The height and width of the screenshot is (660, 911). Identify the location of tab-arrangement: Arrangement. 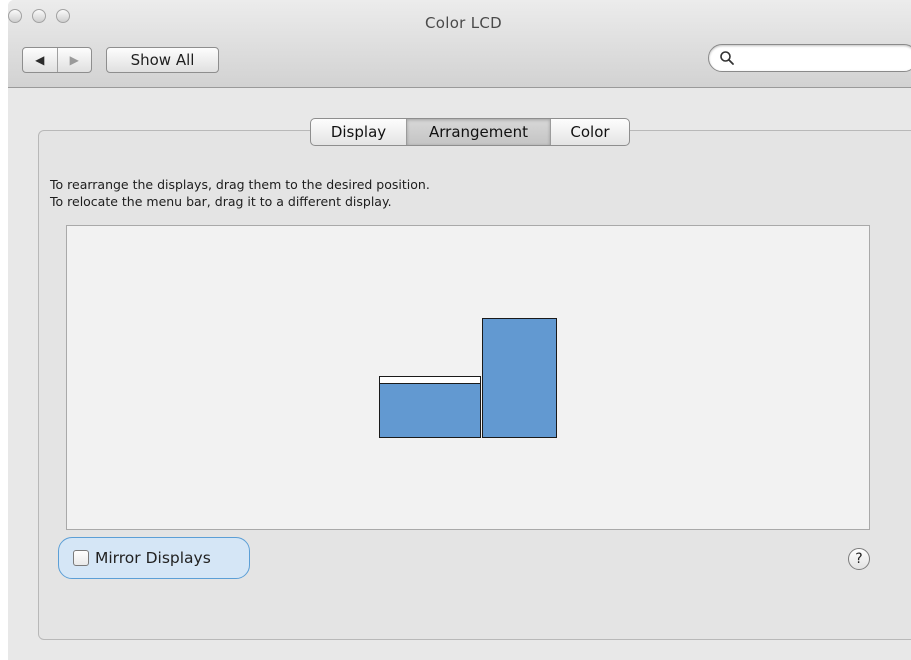
(479, 132).